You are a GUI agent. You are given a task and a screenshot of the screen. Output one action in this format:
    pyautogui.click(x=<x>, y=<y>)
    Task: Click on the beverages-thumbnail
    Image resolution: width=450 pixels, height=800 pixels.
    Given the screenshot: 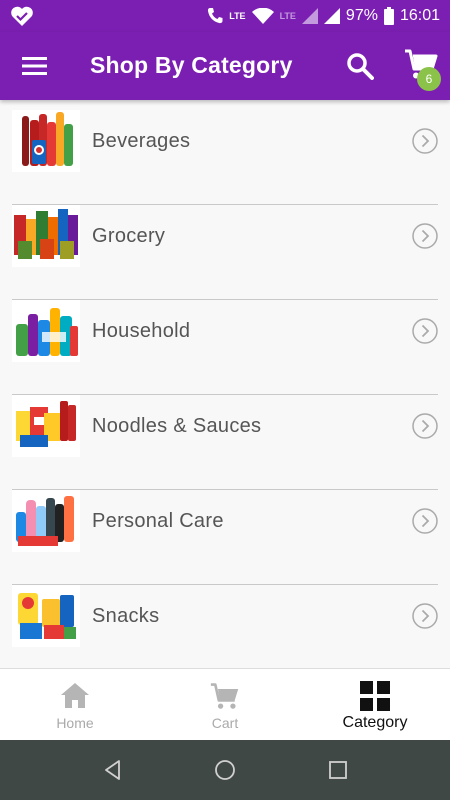 What is the action you would take?
    pyautogui.click(x=46, y=141)
    